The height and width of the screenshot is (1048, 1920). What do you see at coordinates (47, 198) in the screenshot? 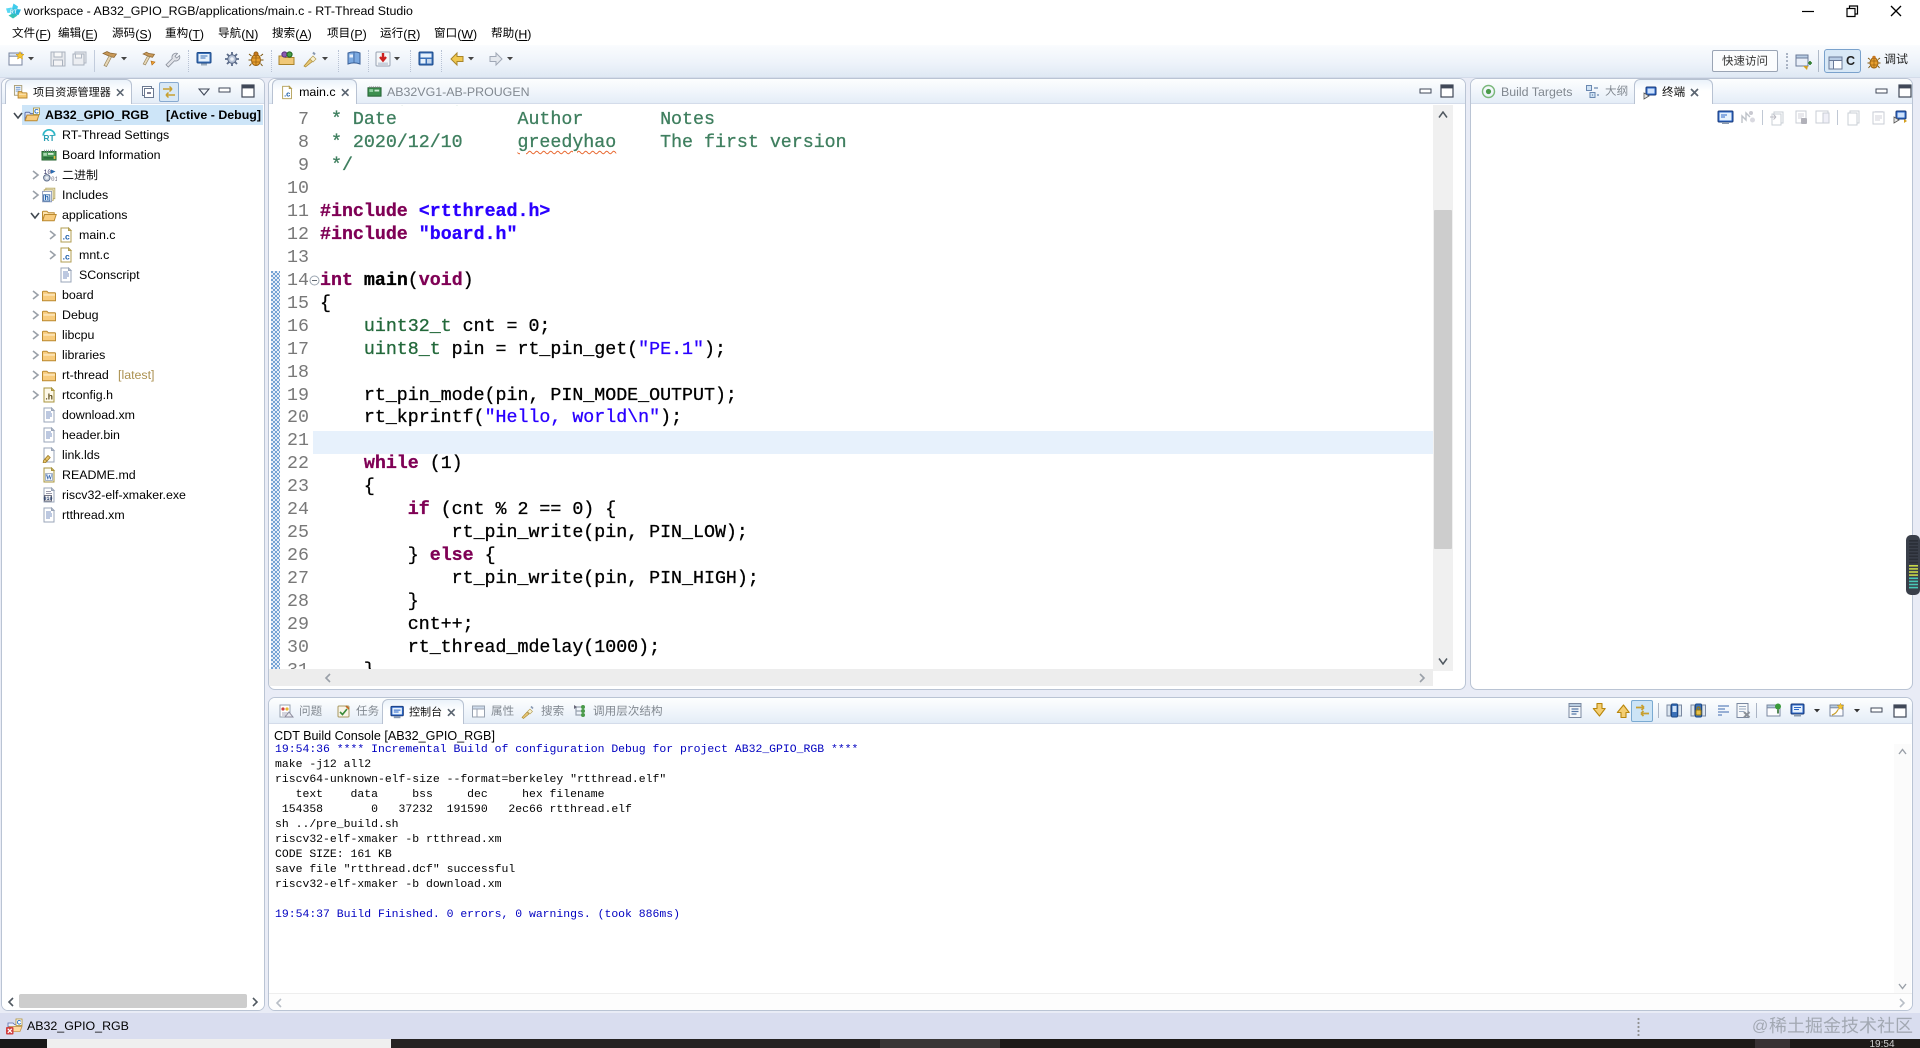
I see `svg-text: h` at bounding box center [47, 198].